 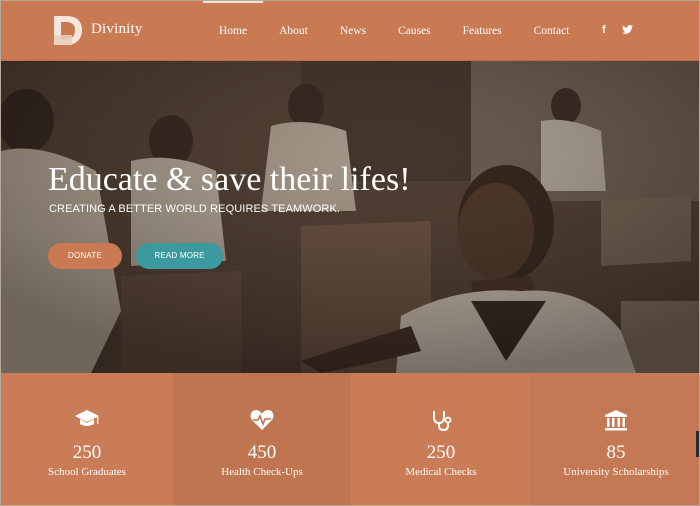 I want to click on nav-about: About, so click(x=293, y=31).